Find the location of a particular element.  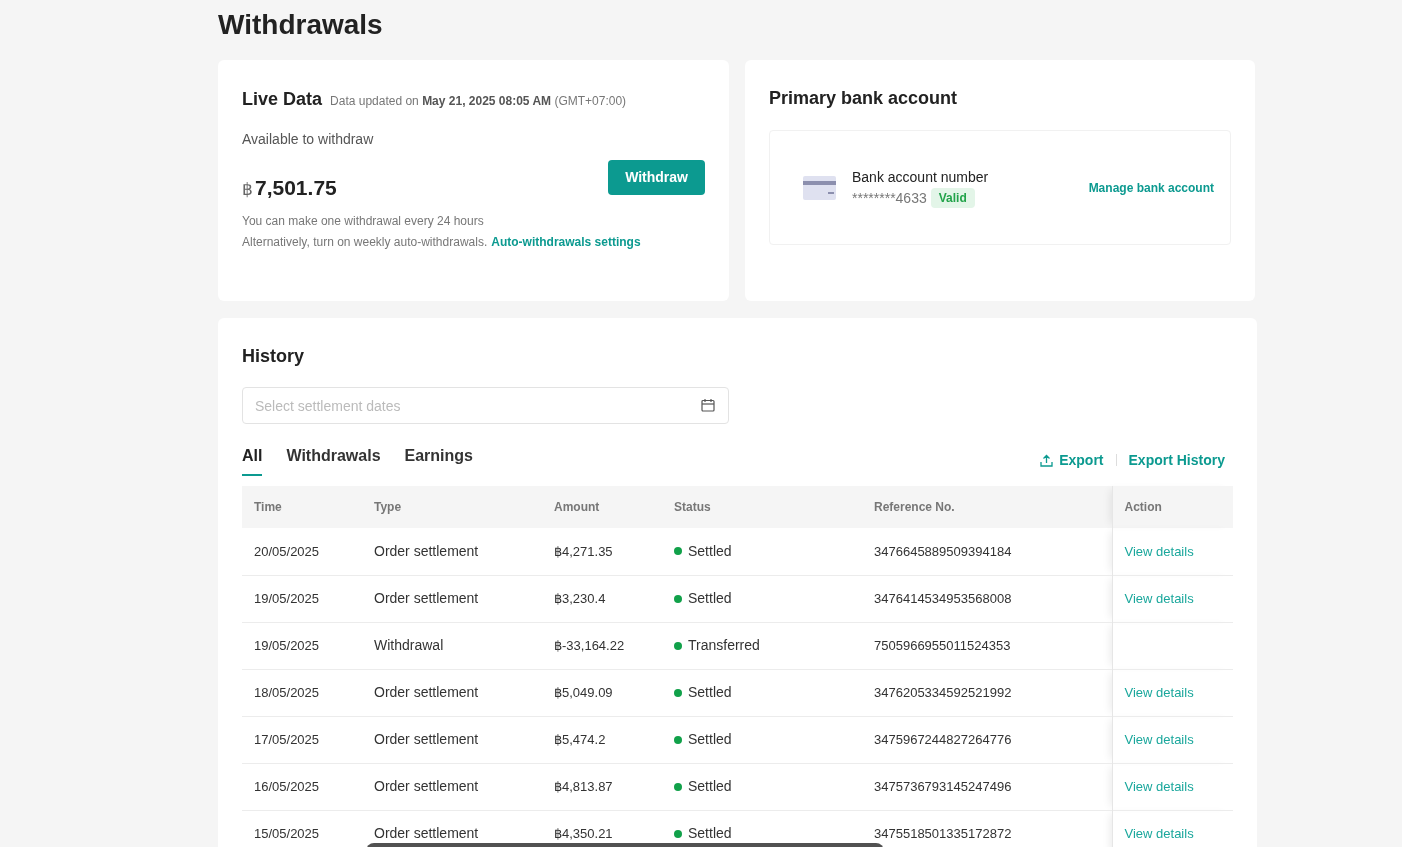

upload-icon is located at coordinates (1047, 460).